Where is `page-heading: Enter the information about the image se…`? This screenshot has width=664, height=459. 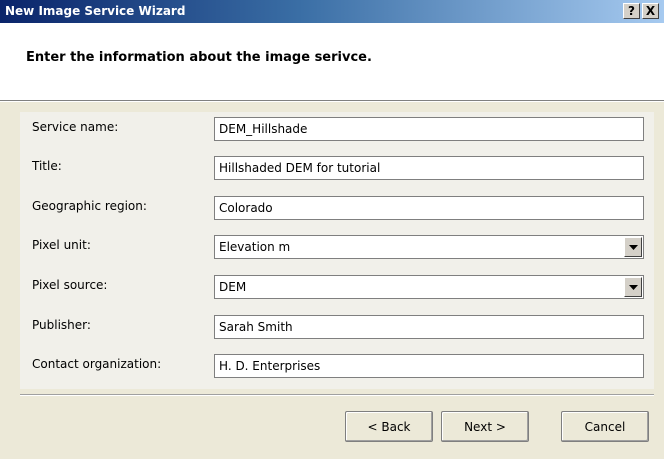 page-heading: Enter the information about the image se… is located at coordinates (199, 57).